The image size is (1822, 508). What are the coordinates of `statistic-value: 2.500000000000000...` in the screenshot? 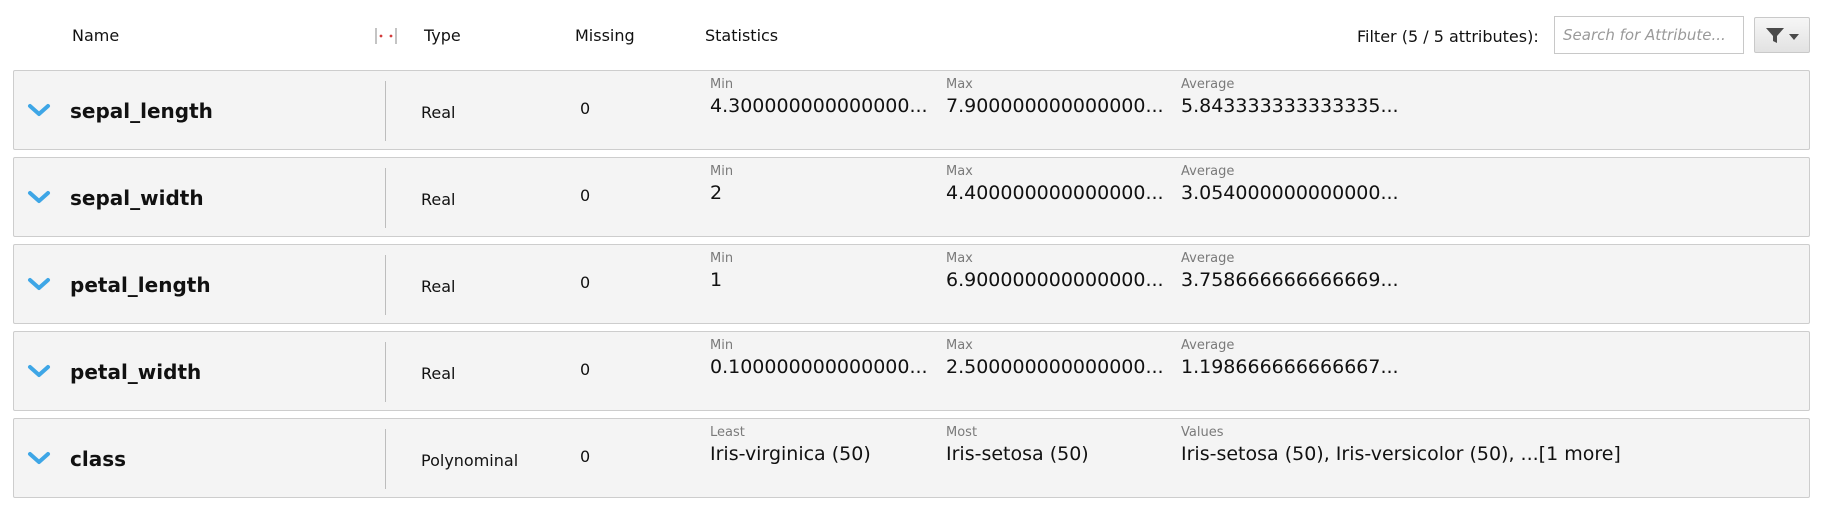 It's located at (1055, 367).